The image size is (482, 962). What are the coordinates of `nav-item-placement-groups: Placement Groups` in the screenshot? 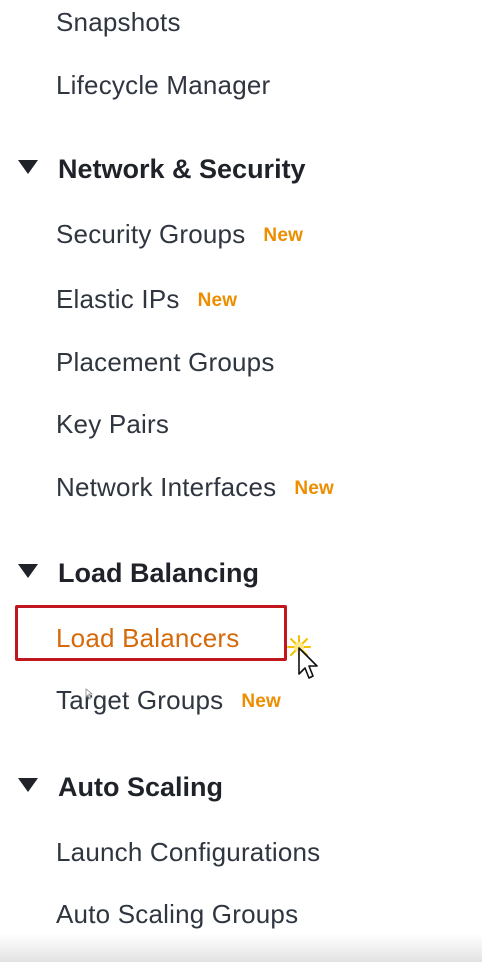 It's located at (165, 362).